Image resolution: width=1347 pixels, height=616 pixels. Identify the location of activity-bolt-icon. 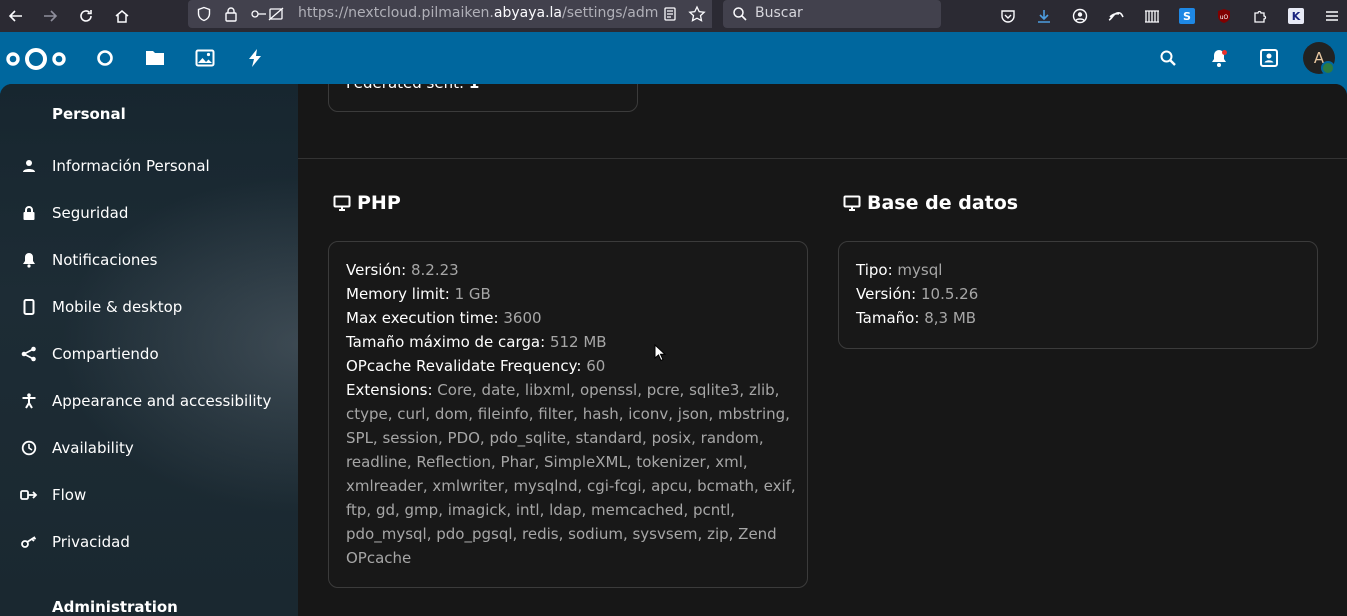
(255, 58).